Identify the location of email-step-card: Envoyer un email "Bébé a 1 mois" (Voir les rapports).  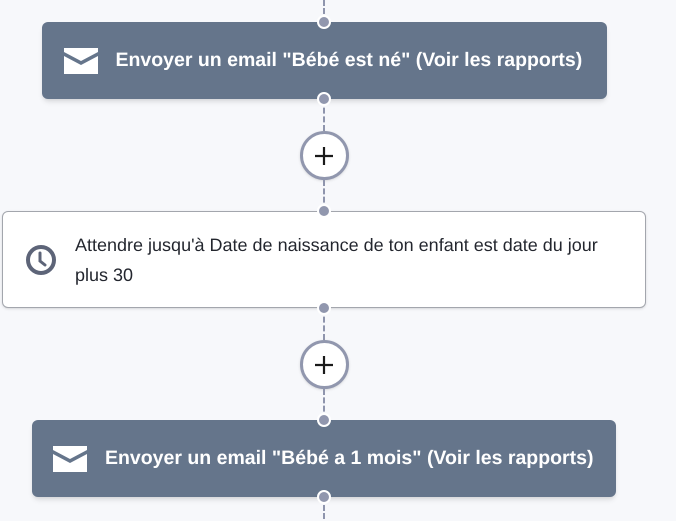
(324, 458).